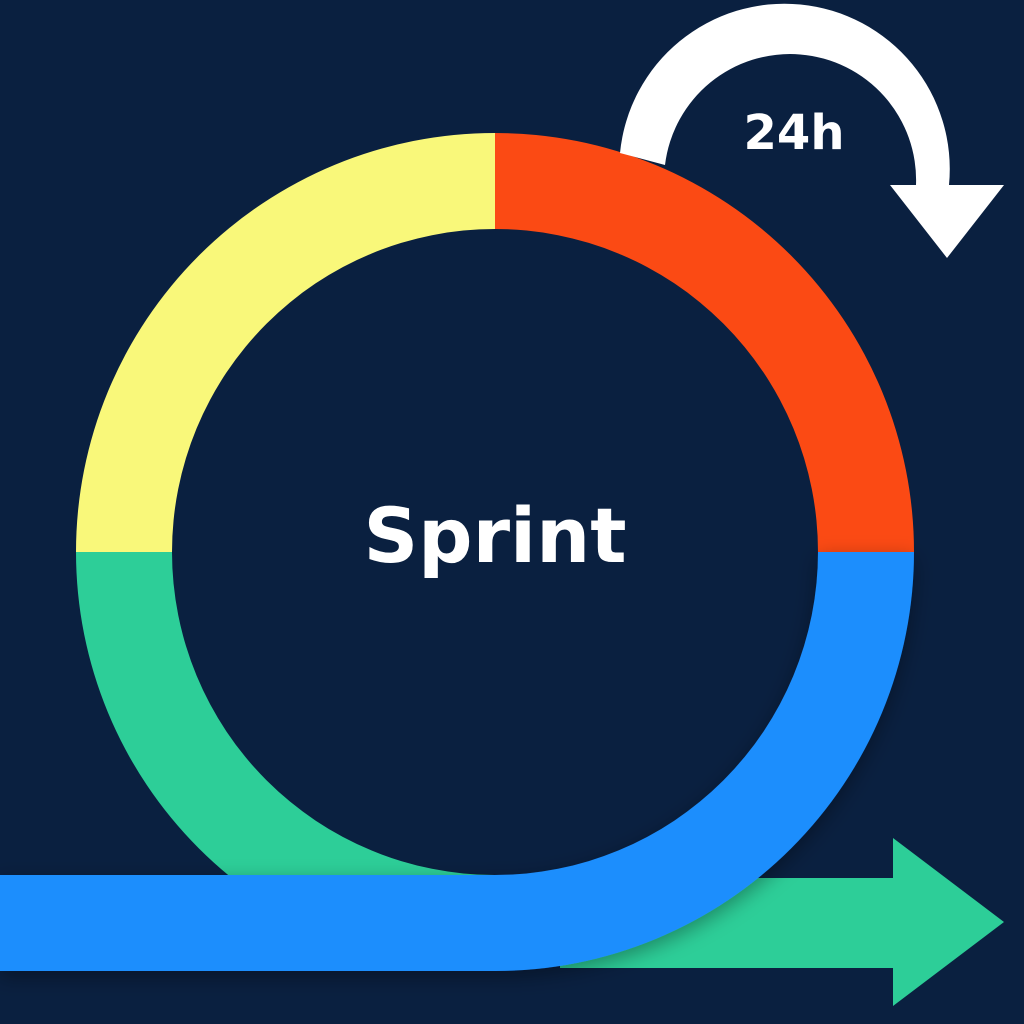 The height and width of the screenshot is (1024, 1024). What do you see at coordinates (494, 535) in the screenshot?
I see `center-label: Sprint` at bounding box center [494, 535].